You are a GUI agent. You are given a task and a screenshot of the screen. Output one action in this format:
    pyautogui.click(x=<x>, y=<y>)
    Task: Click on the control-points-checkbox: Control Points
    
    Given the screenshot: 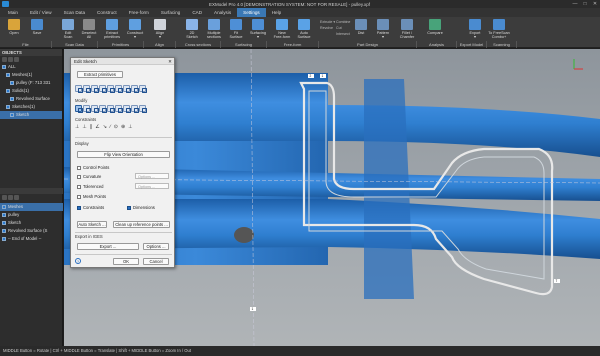 What is the action you would take?
    pyautogui.click(x=93, y=167)
    